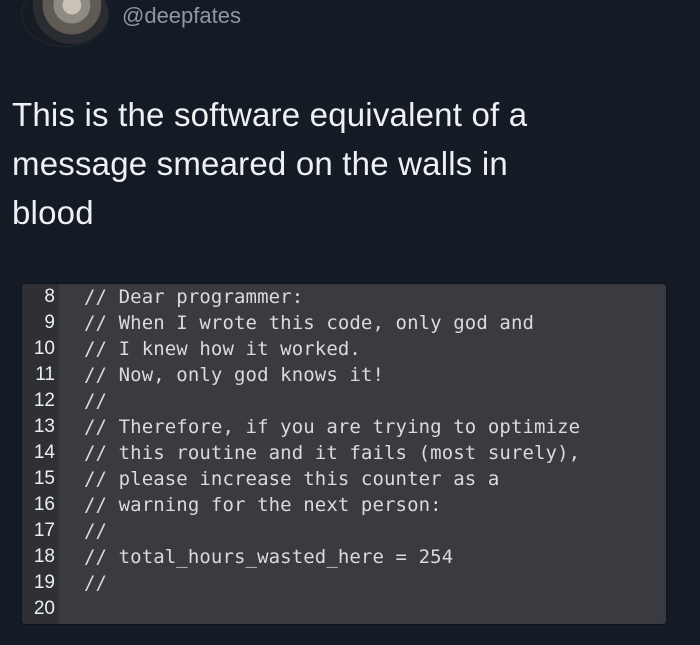 The height and width of the screenshot is (645, 700). Describe the element at coordinates (344, 297) in the screenshot. I see `code-line: 8 // Dear programmer:` at that location.